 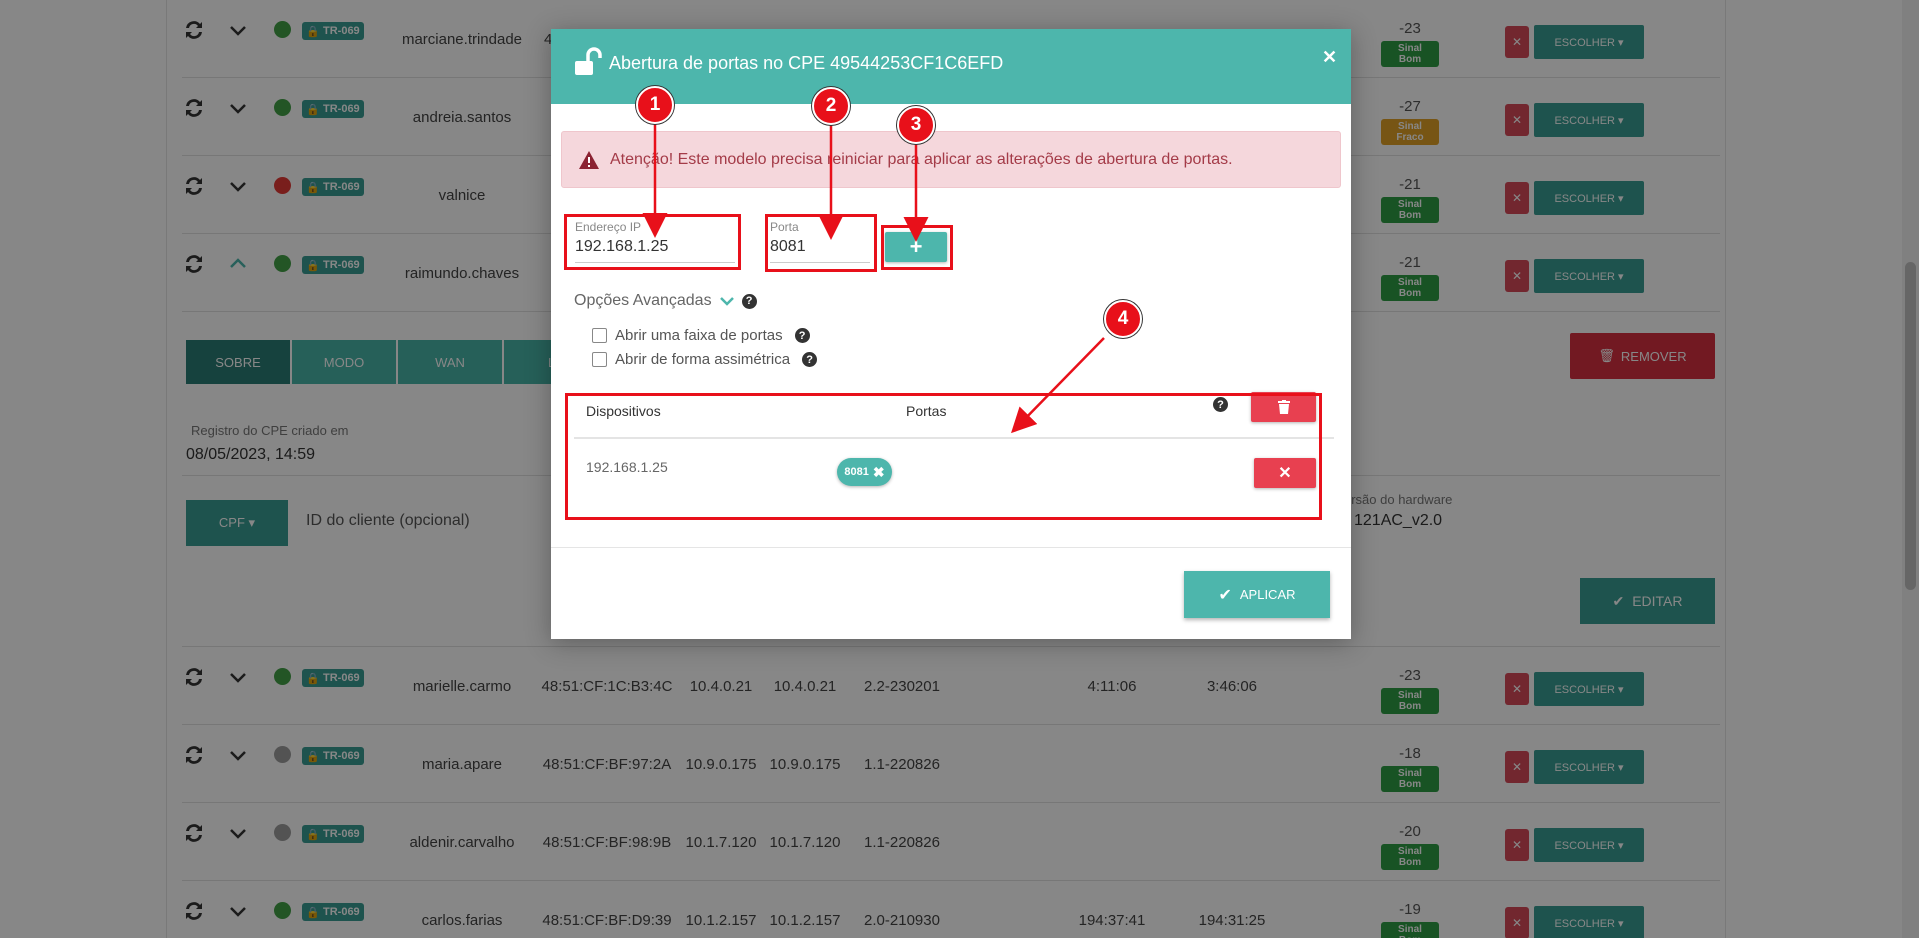 What do you see at coordinates (821, 243) in the screenshot?
I see `annotation-box-port` at bounding box center [821, 243].